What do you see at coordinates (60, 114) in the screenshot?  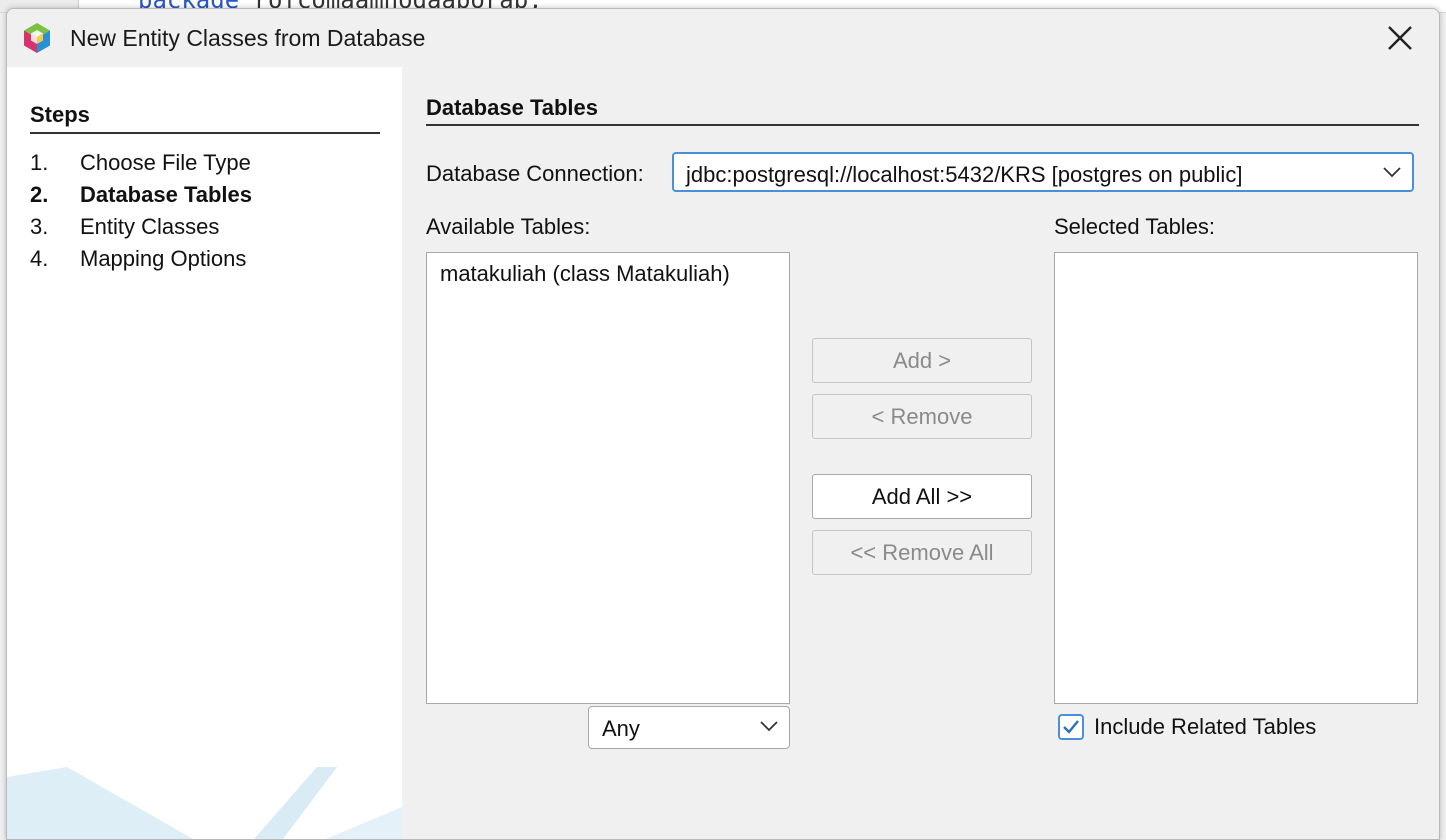 I see `steps-heading: Steps` at bounding box center [60, 114].